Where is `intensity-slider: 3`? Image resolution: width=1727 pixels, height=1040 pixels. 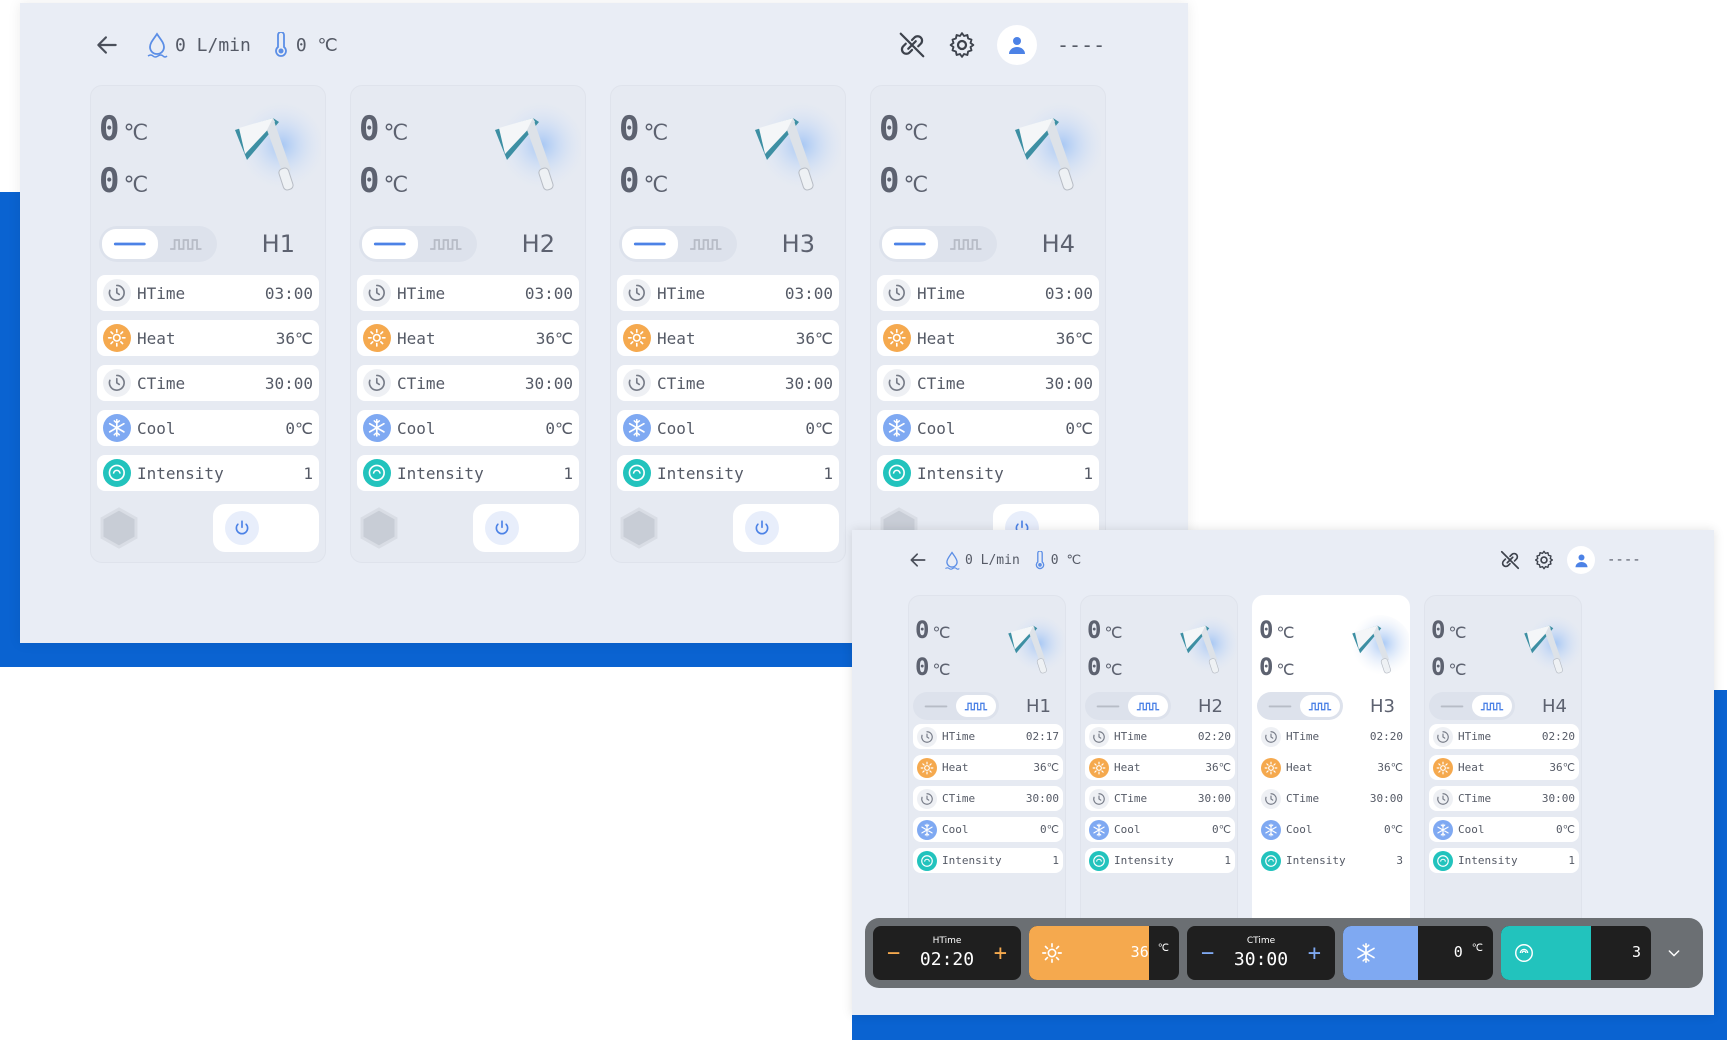
intensity-slider: 3 is located at coordinates (1576, 953).